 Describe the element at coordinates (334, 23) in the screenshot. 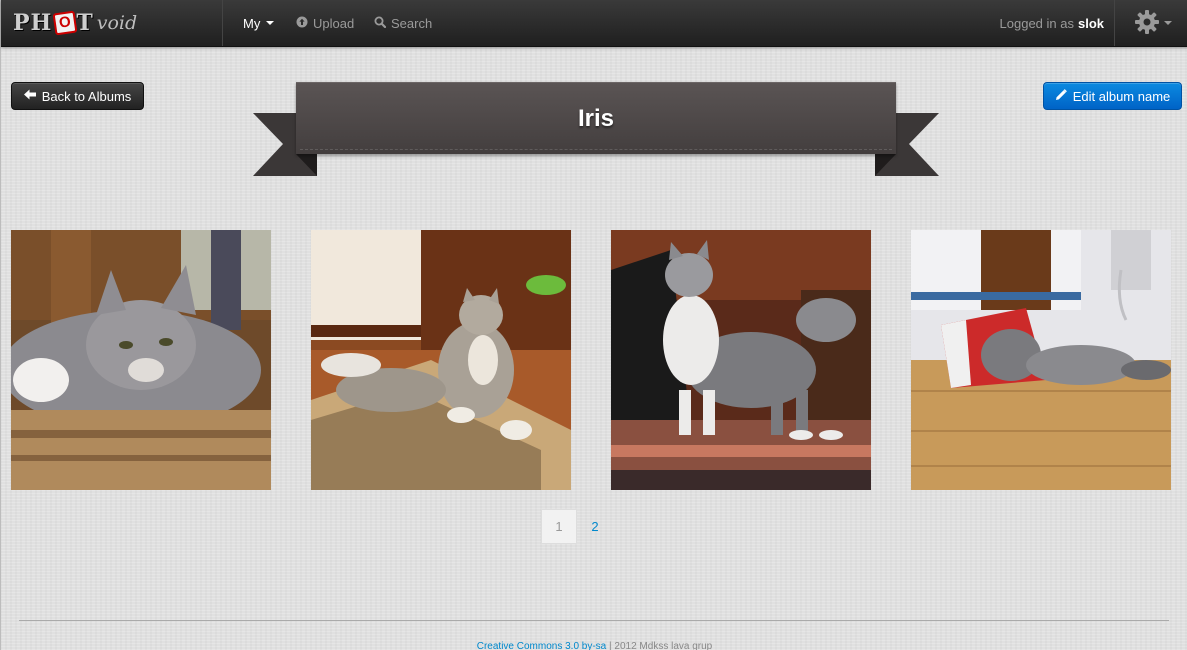

I see `upload-label: Upload` at that location.